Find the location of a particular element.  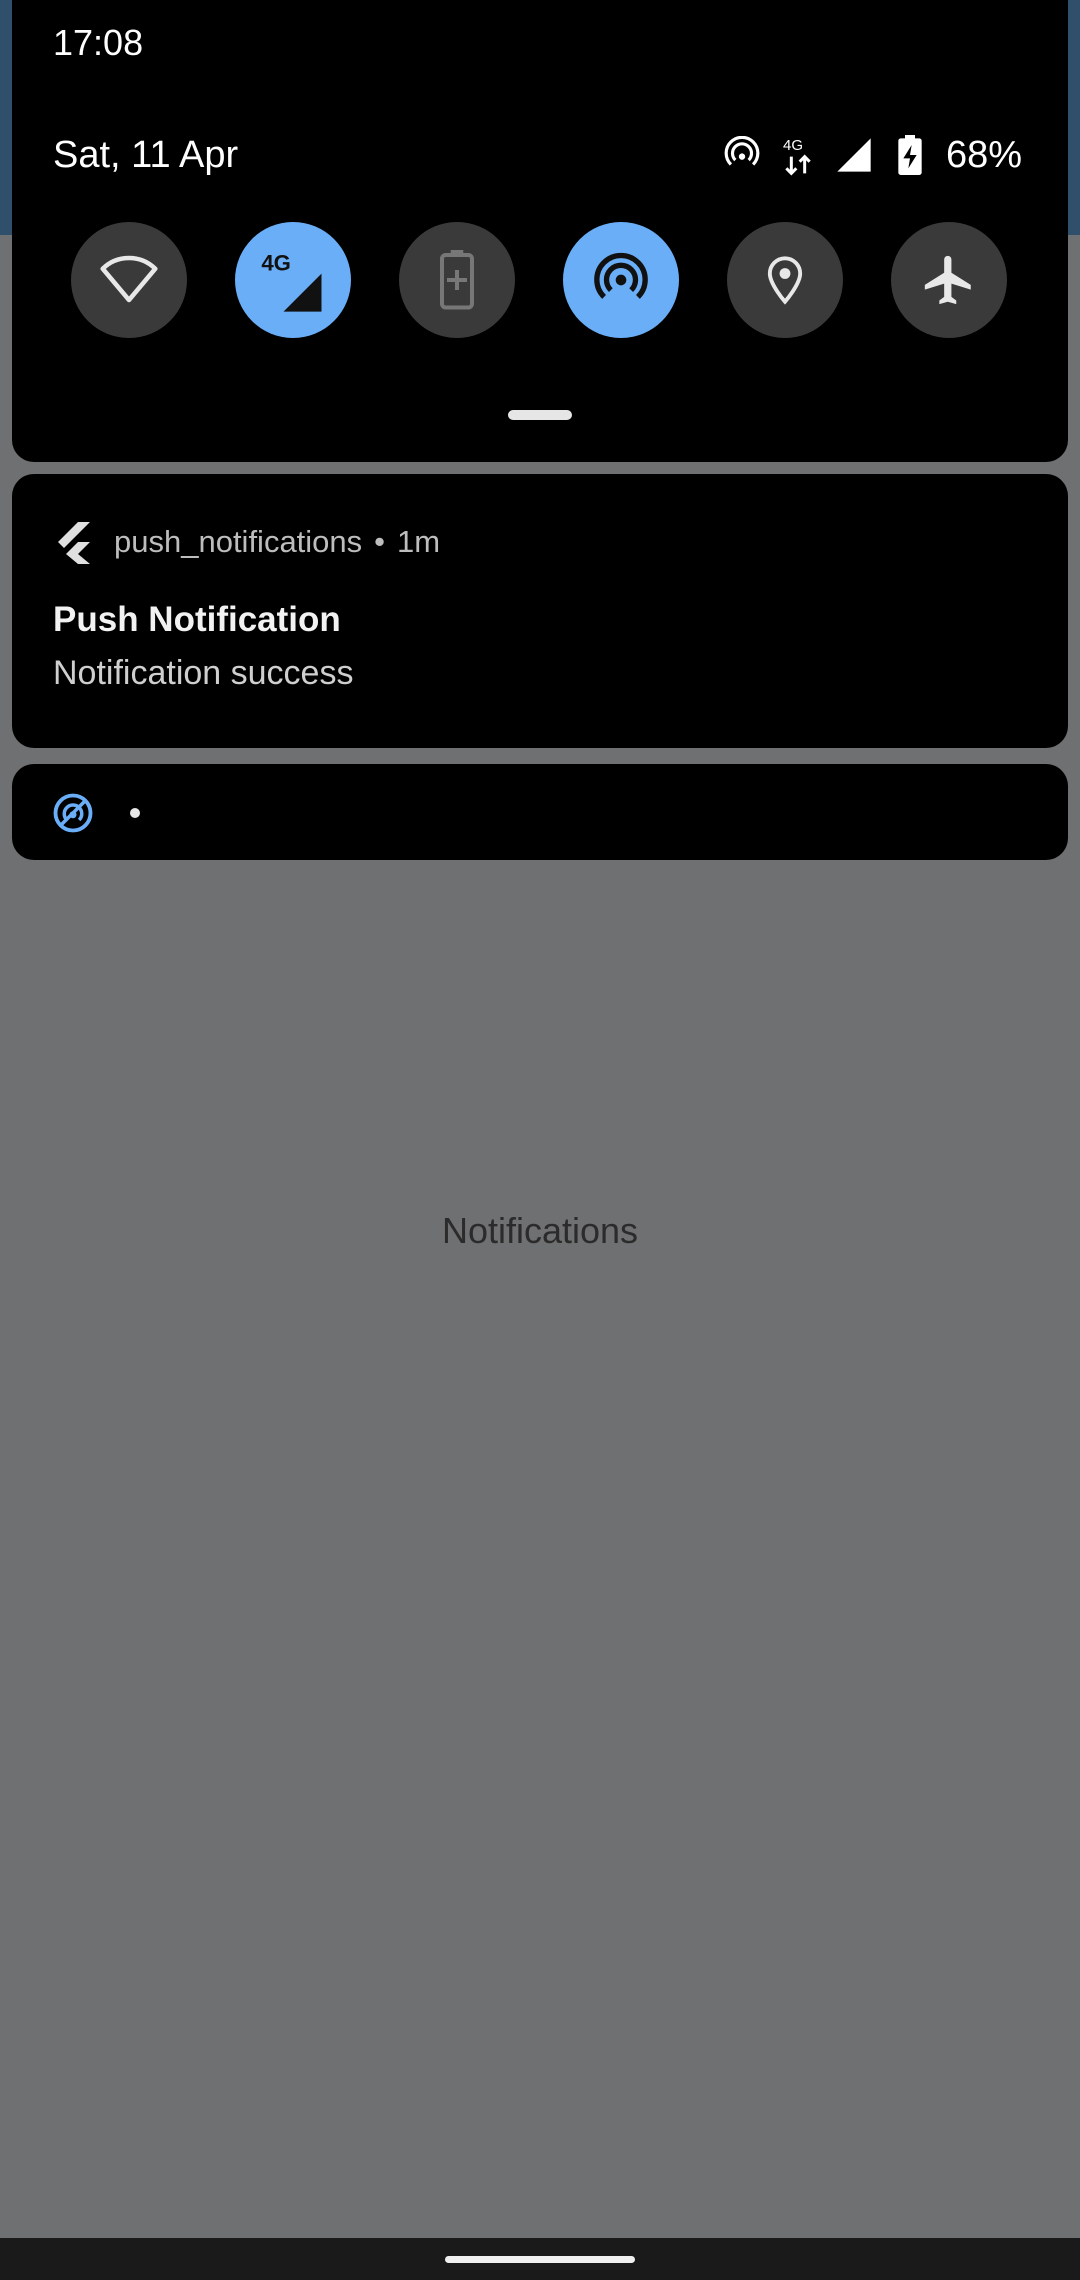

separator-dot is located at coordinates (135, 813).